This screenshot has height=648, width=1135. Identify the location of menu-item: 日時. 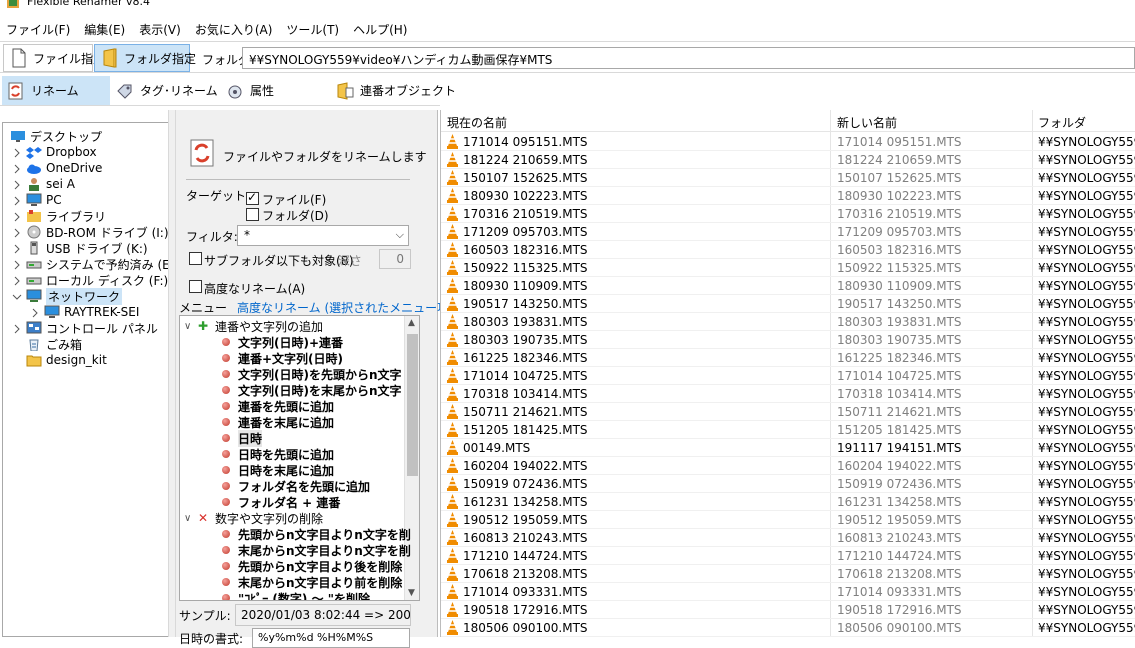
(242, 438).